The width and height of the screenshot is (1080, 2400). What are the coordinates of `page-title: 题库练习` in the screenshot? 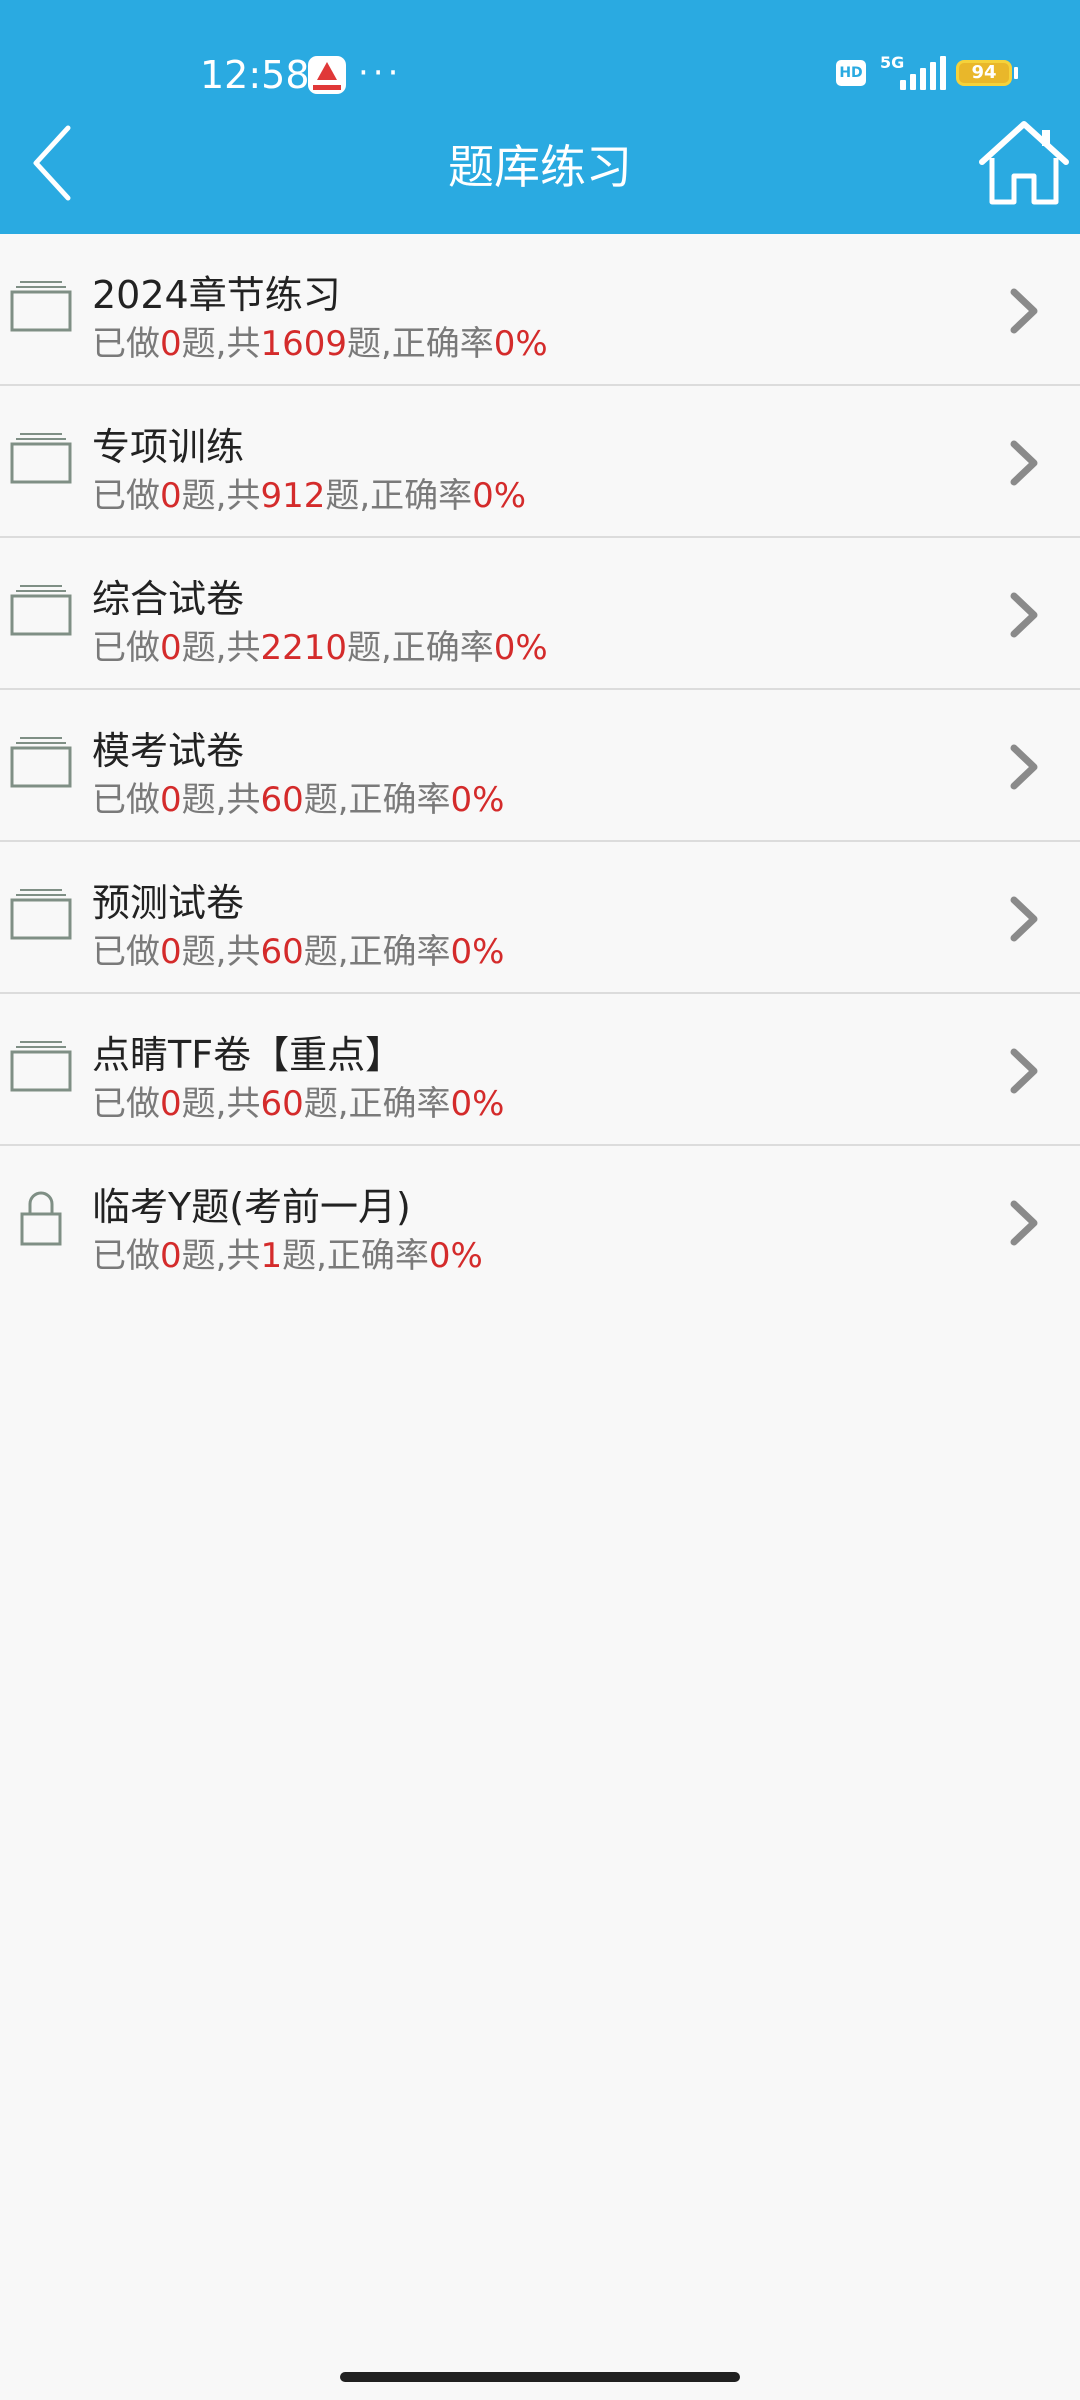 It's located at (540, 167).